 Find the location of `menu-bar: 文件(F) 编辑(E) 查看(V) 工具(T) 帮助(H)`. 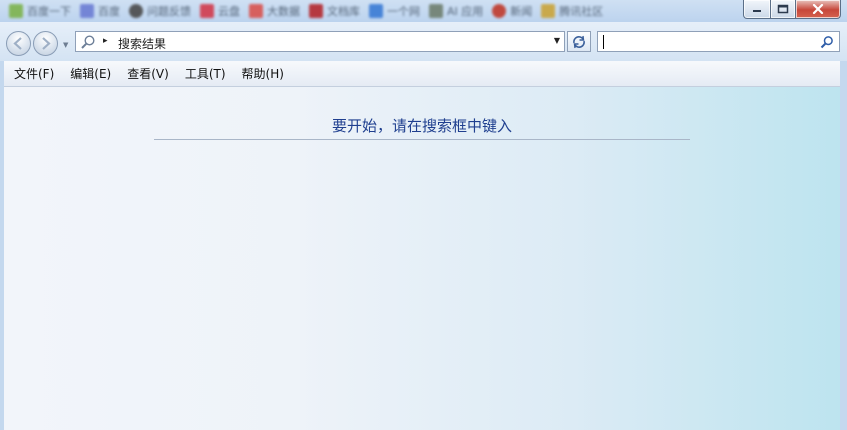

menu-bar: 文件(F) 编辑(E) 查看(V) 工具(T) 帮助(H) is located at coordinates (422, 74).